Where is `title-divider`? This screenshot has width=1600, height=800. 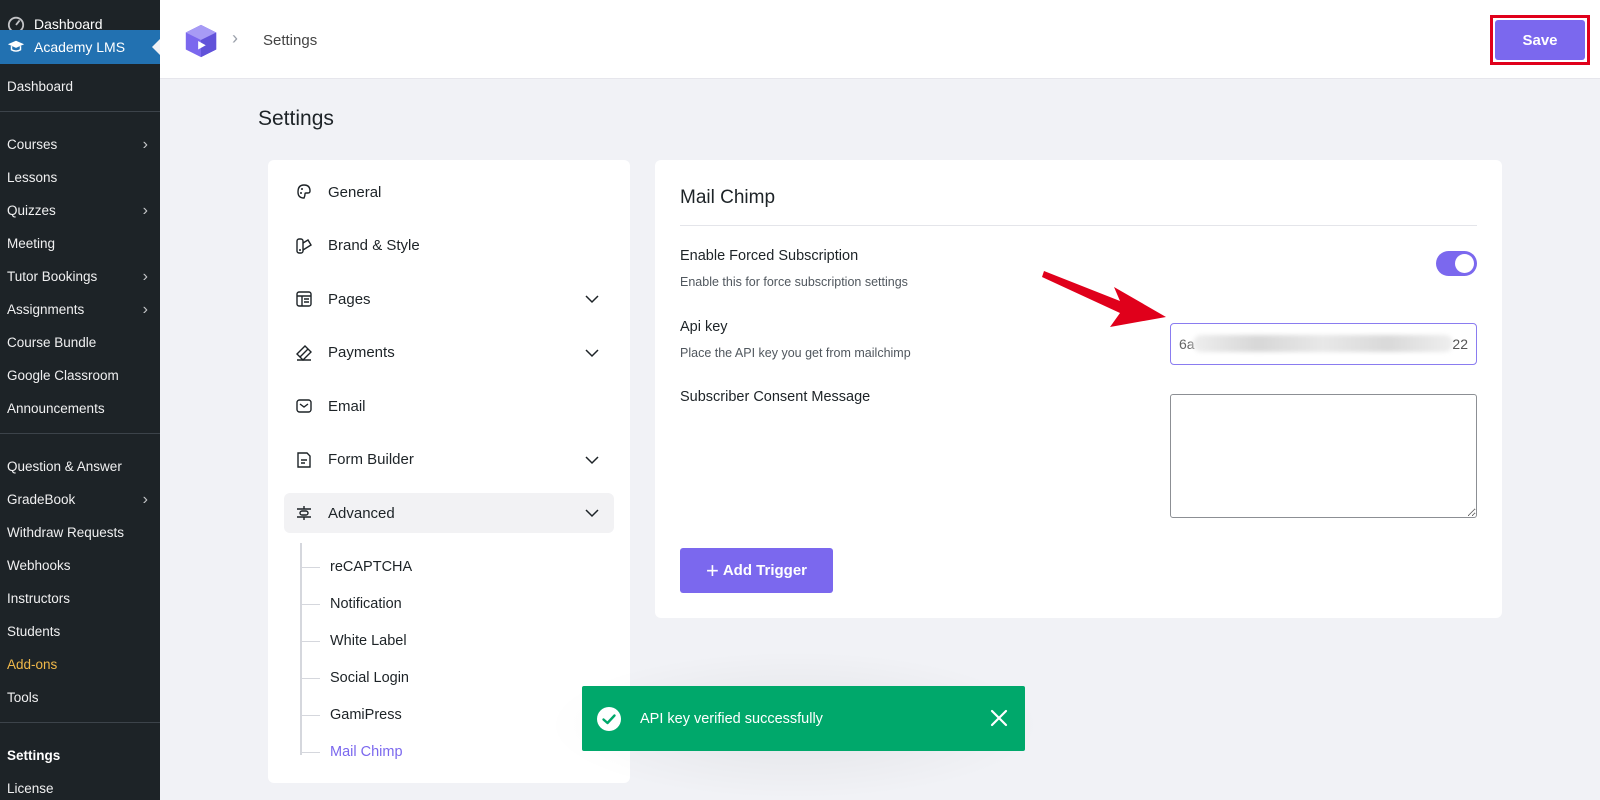
title-divider is located at coordinates (1078, 225).